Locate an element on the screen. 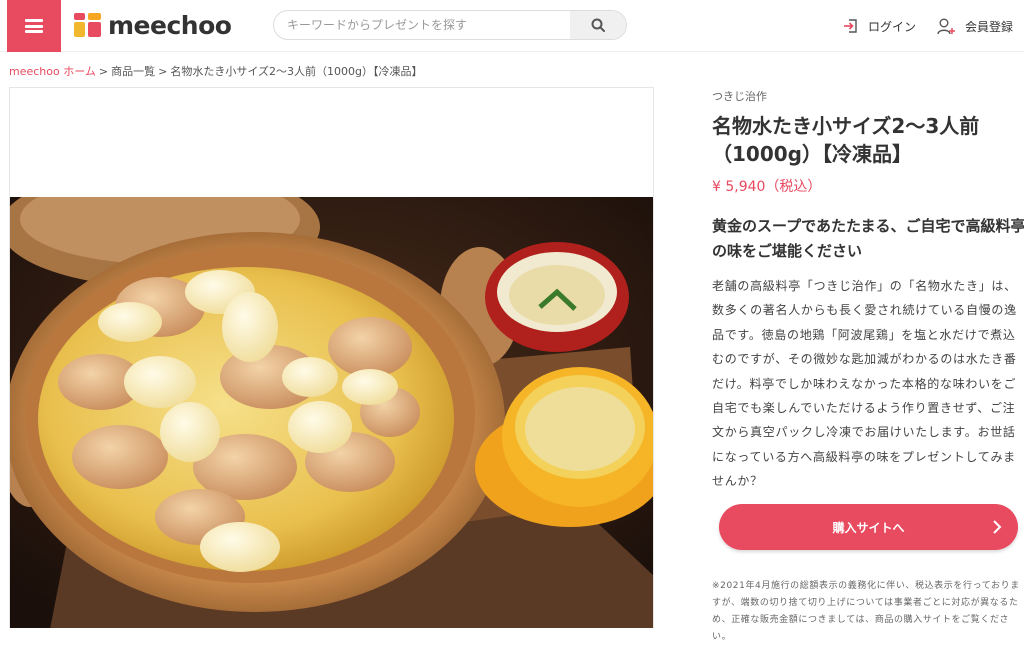 The image size is (1024, 646). register-label: 会員登録 is located at coordinates (989, 26).